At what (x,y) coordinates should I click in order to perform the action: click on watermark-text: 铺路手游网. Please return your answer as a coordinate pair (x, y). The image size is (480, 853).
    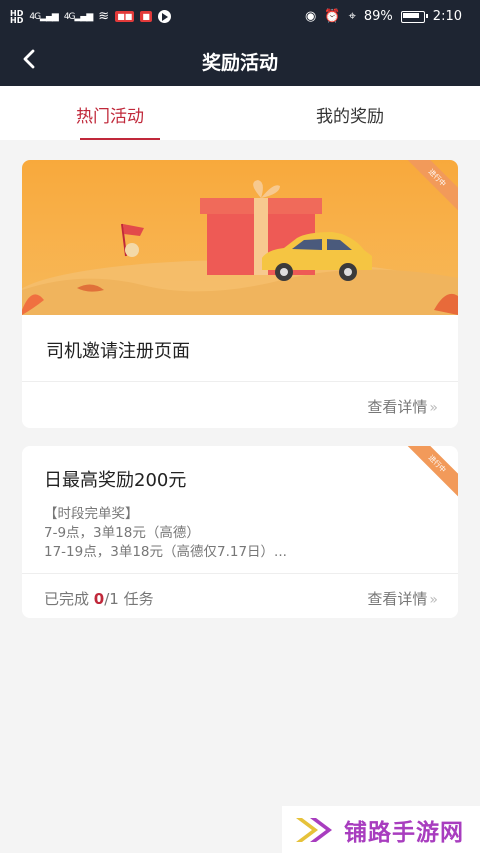
    Looking at the image, I should click on (404, 832).